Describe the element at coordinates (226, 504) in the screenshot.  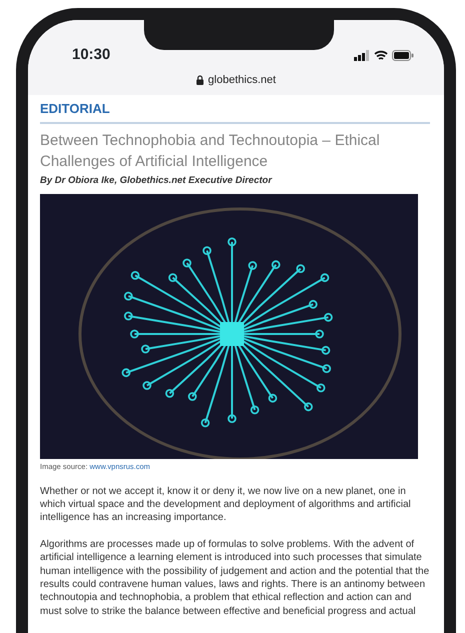
I see `article-paragraph: Whether or not we accept it, know it or deny it, we now live on a new planet, one in which virtual space and the development and deployment of algorithms and artificial intelligence has an increasing importance.` at that location.